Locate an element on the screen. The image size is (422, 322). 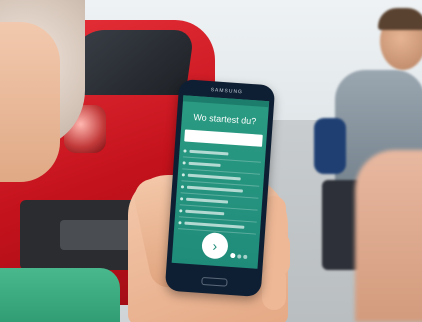
background-person-bag is located at coordinates (330, 146).